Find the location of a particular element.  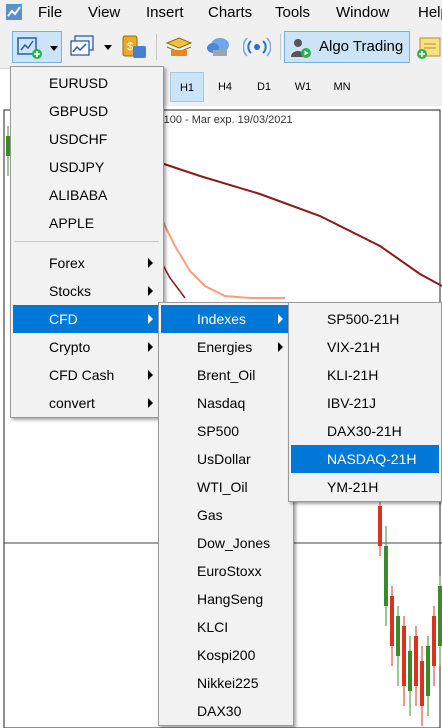

timeframes-bar: H1 H4 D1 W1 MN is located at coordinates (301, 87).